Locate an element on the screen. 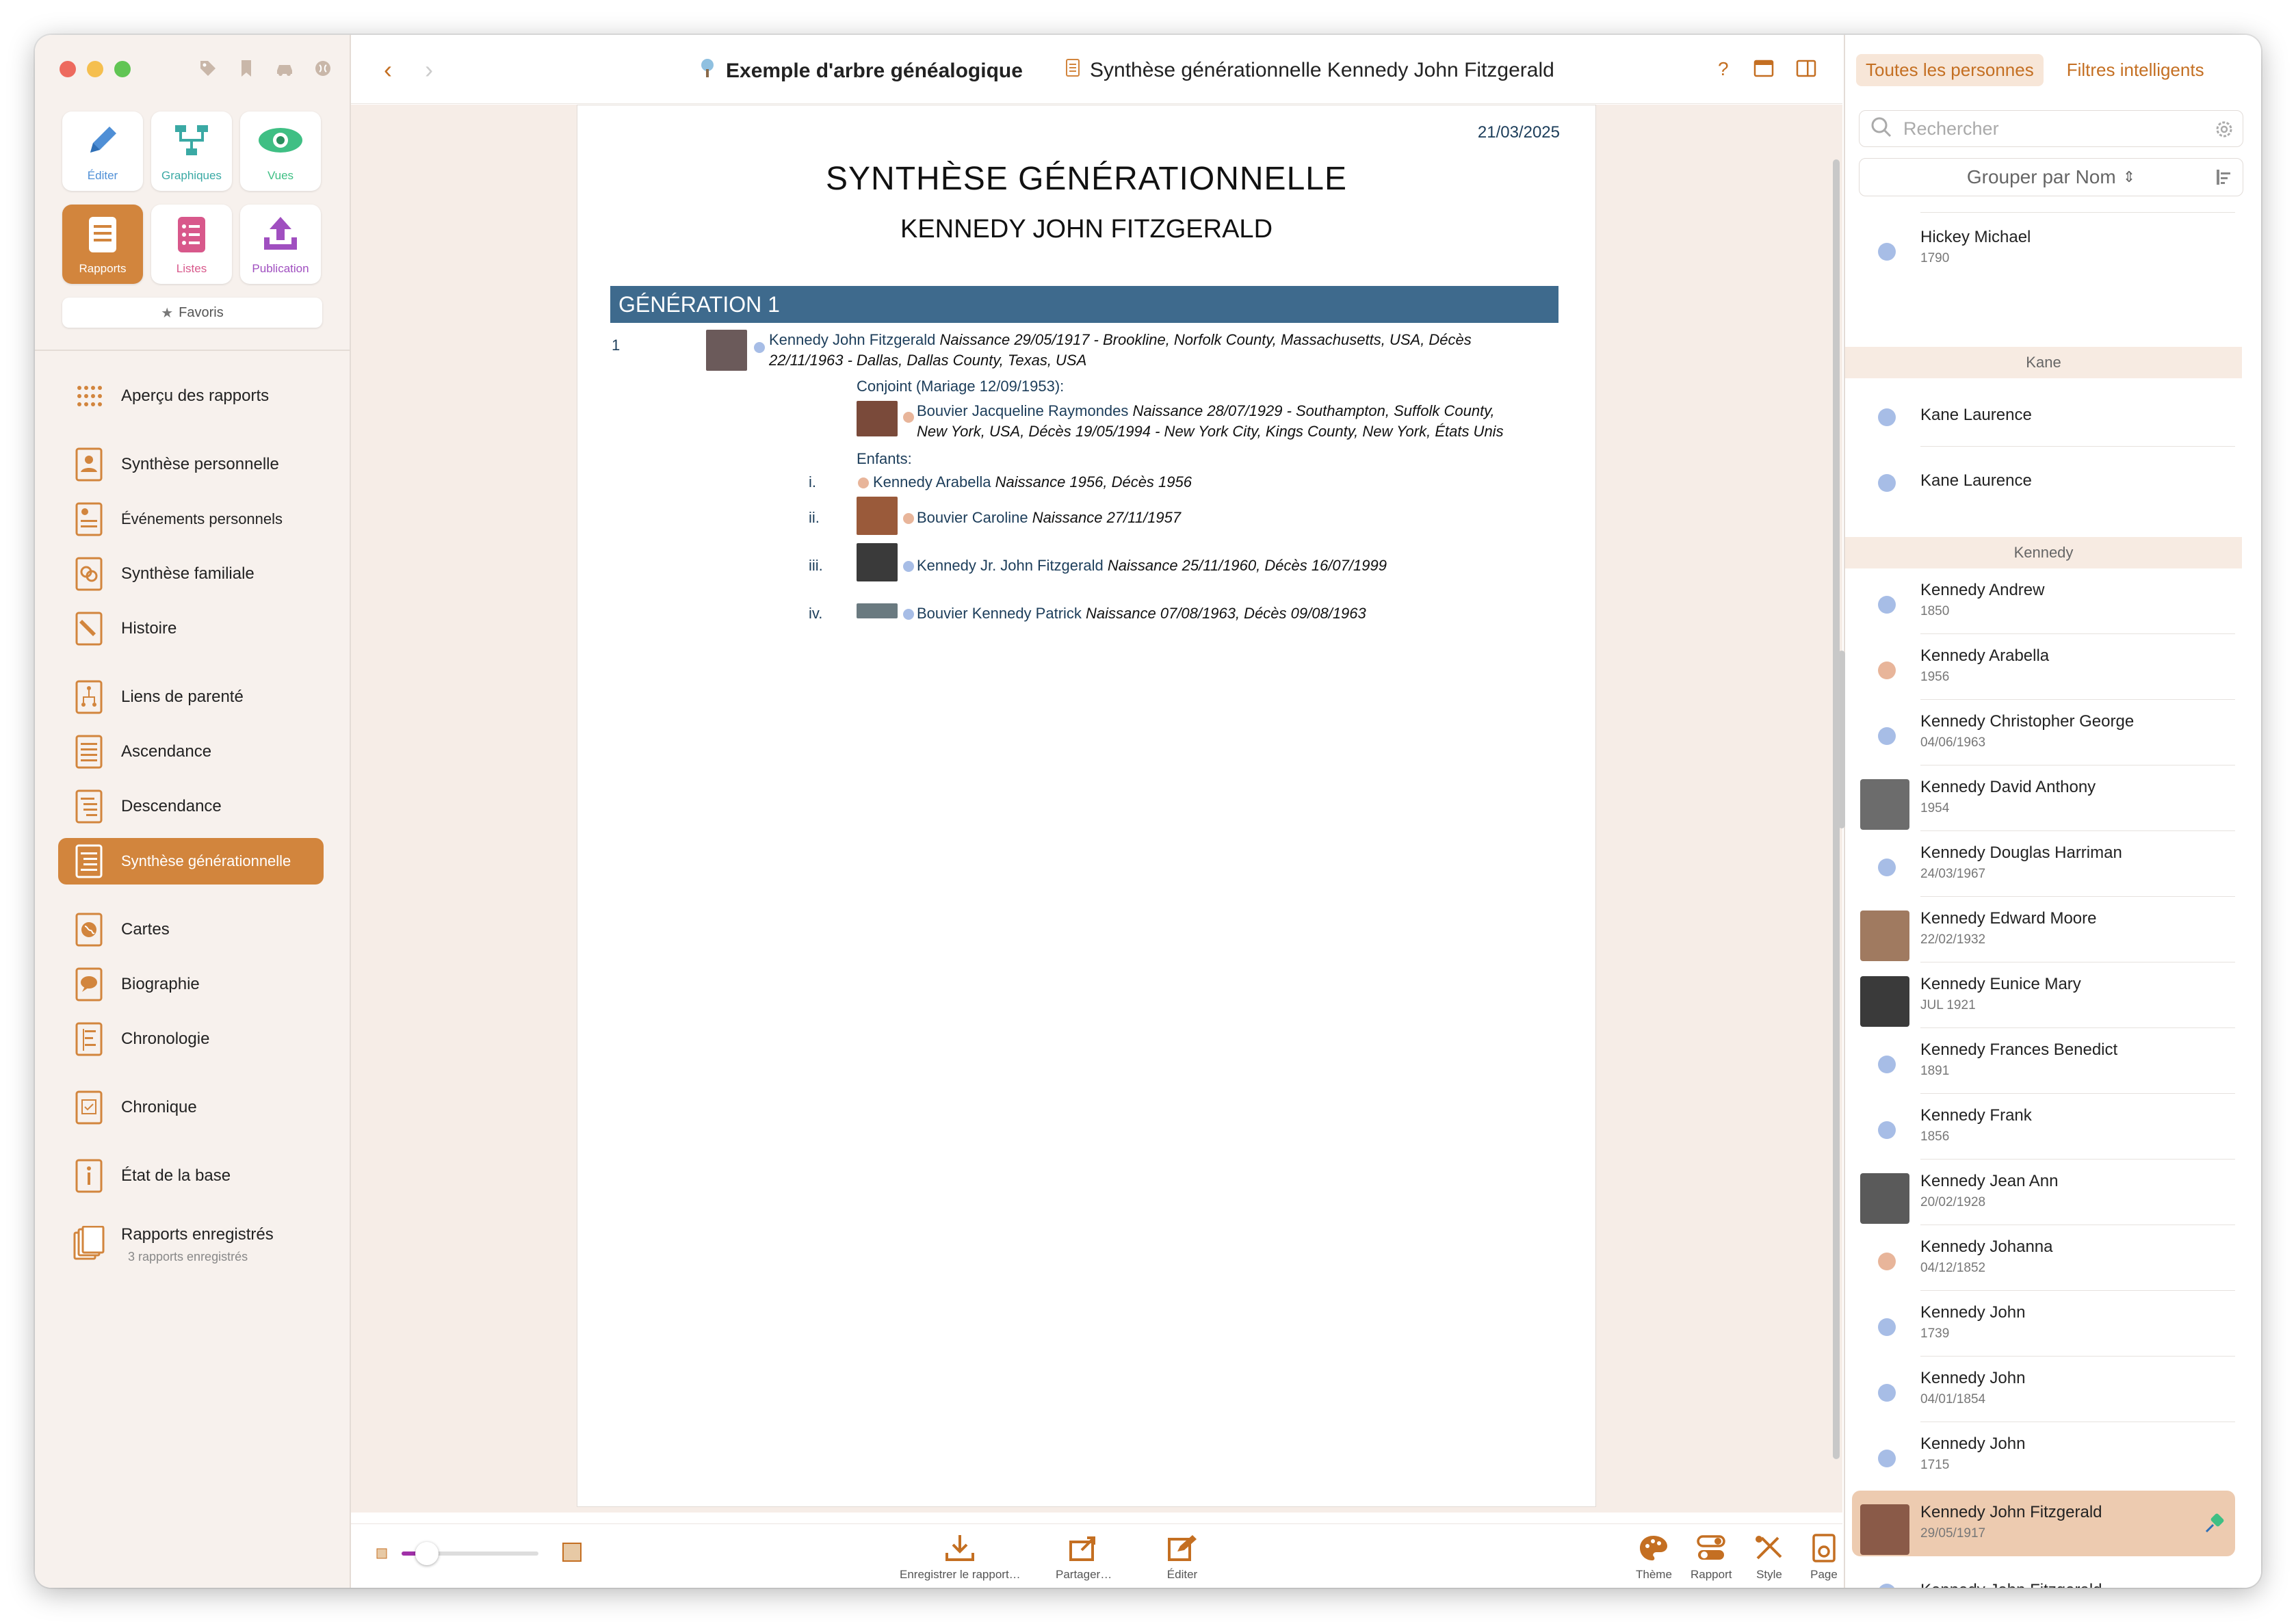 The height and width of the screenshot is (1624, 2296). person-row: Kennedy Andrew 1850 is located at coordinates (2044, 601).